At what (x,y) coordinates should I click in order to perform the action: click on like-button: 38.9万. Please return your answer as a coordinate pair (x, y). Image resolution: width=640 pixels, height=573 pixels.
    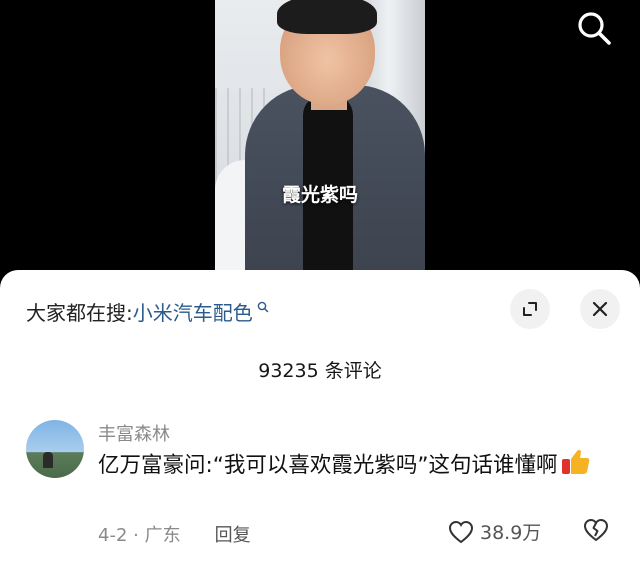
    Looking at the image, I should click on (494, 531).